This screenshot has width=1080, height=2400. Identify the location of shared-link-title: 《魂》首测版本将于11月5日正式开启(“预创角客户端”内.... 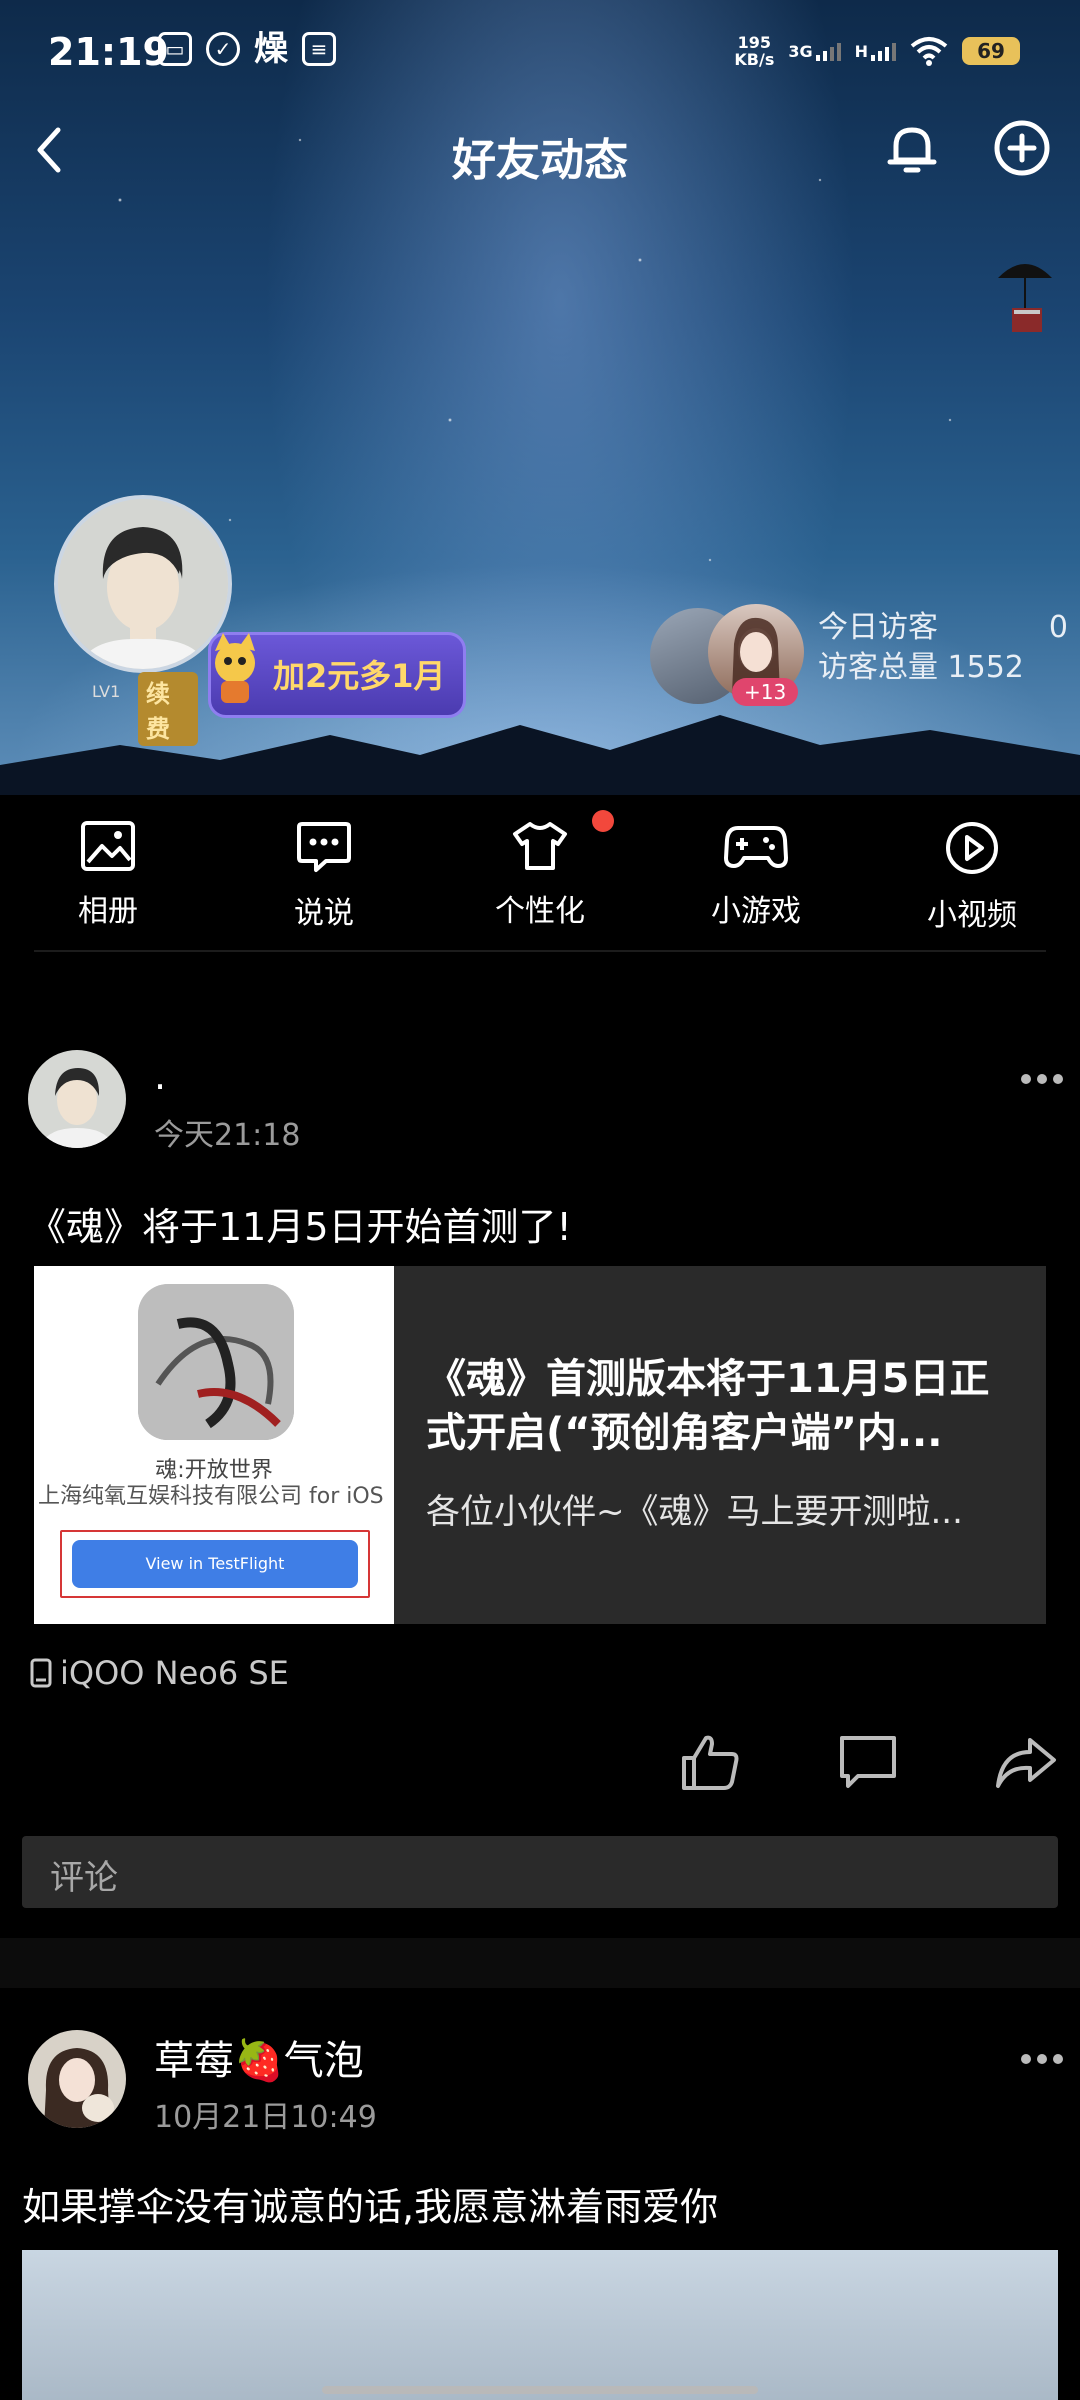
(708, 1406).